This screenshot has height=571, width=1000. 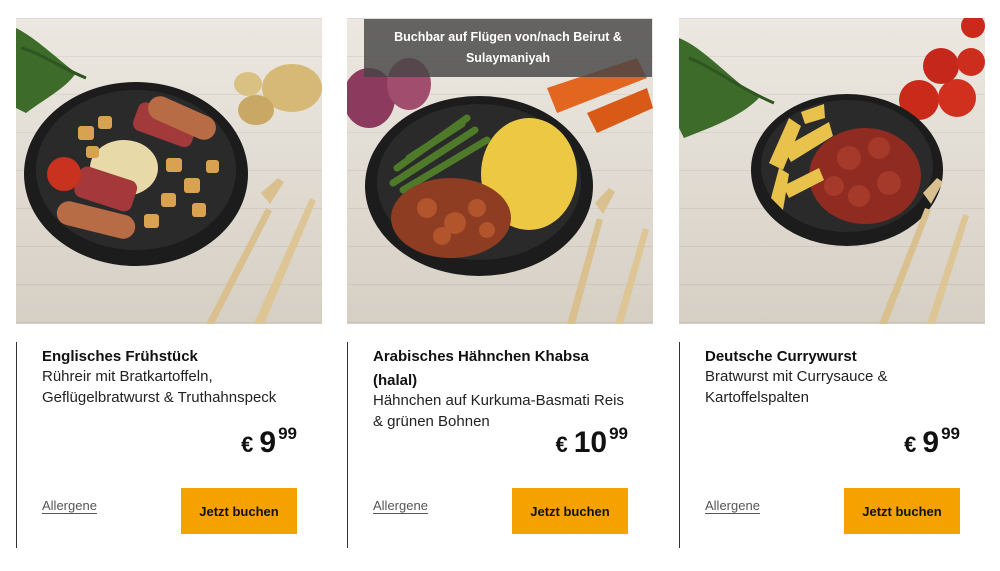 What do you see at coordinates (781, 356) in the screenshot?
I see `meal-title: Deutsche Currywurst` at bounding box center [781, 356].